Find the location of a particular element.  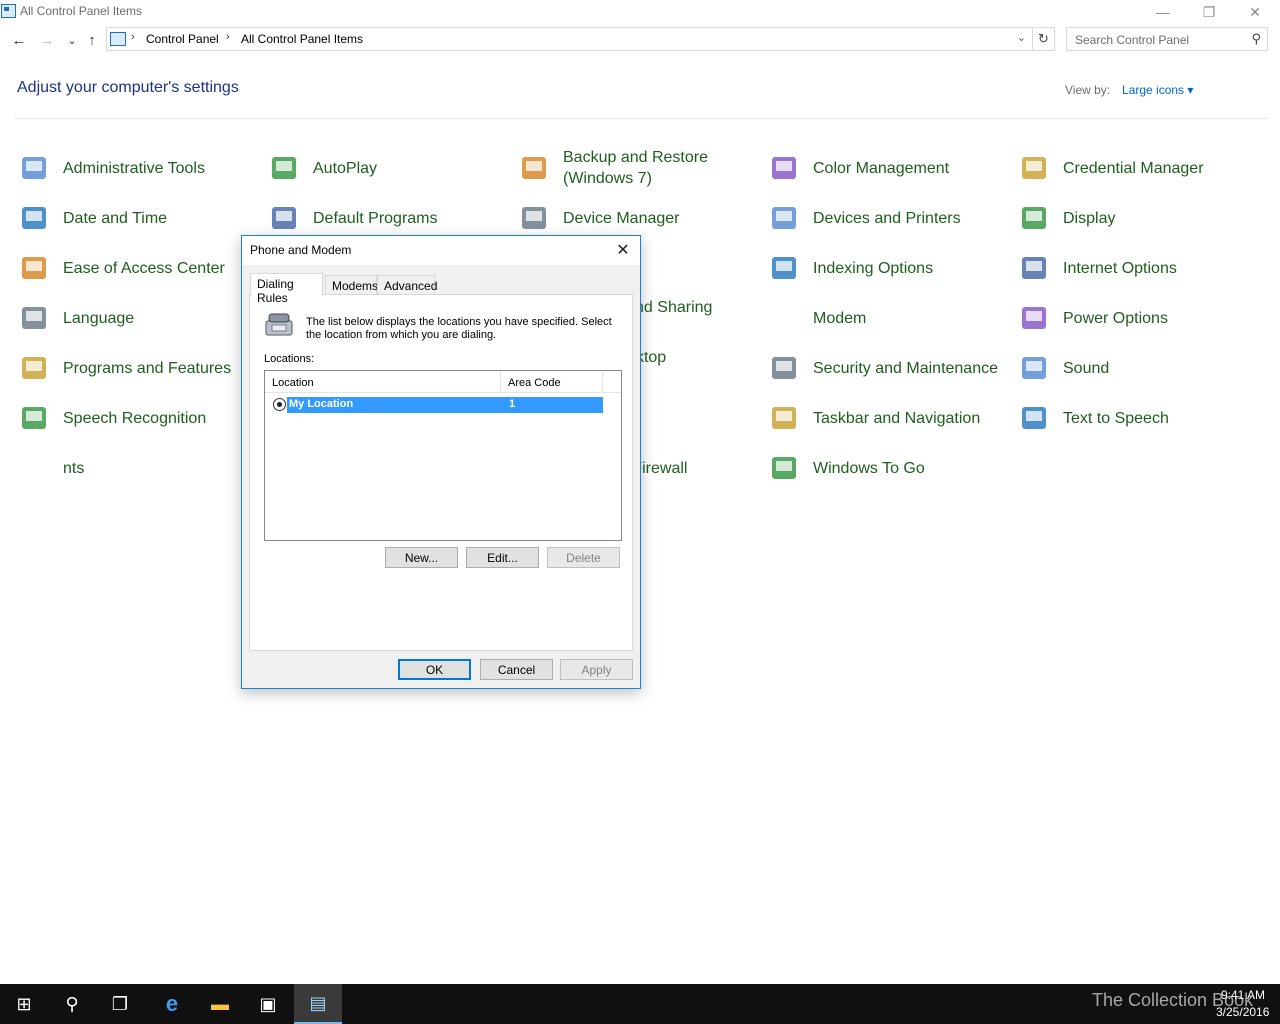

locations-list: Location Area Code My Location 1 is located at coordinates (443, 455).